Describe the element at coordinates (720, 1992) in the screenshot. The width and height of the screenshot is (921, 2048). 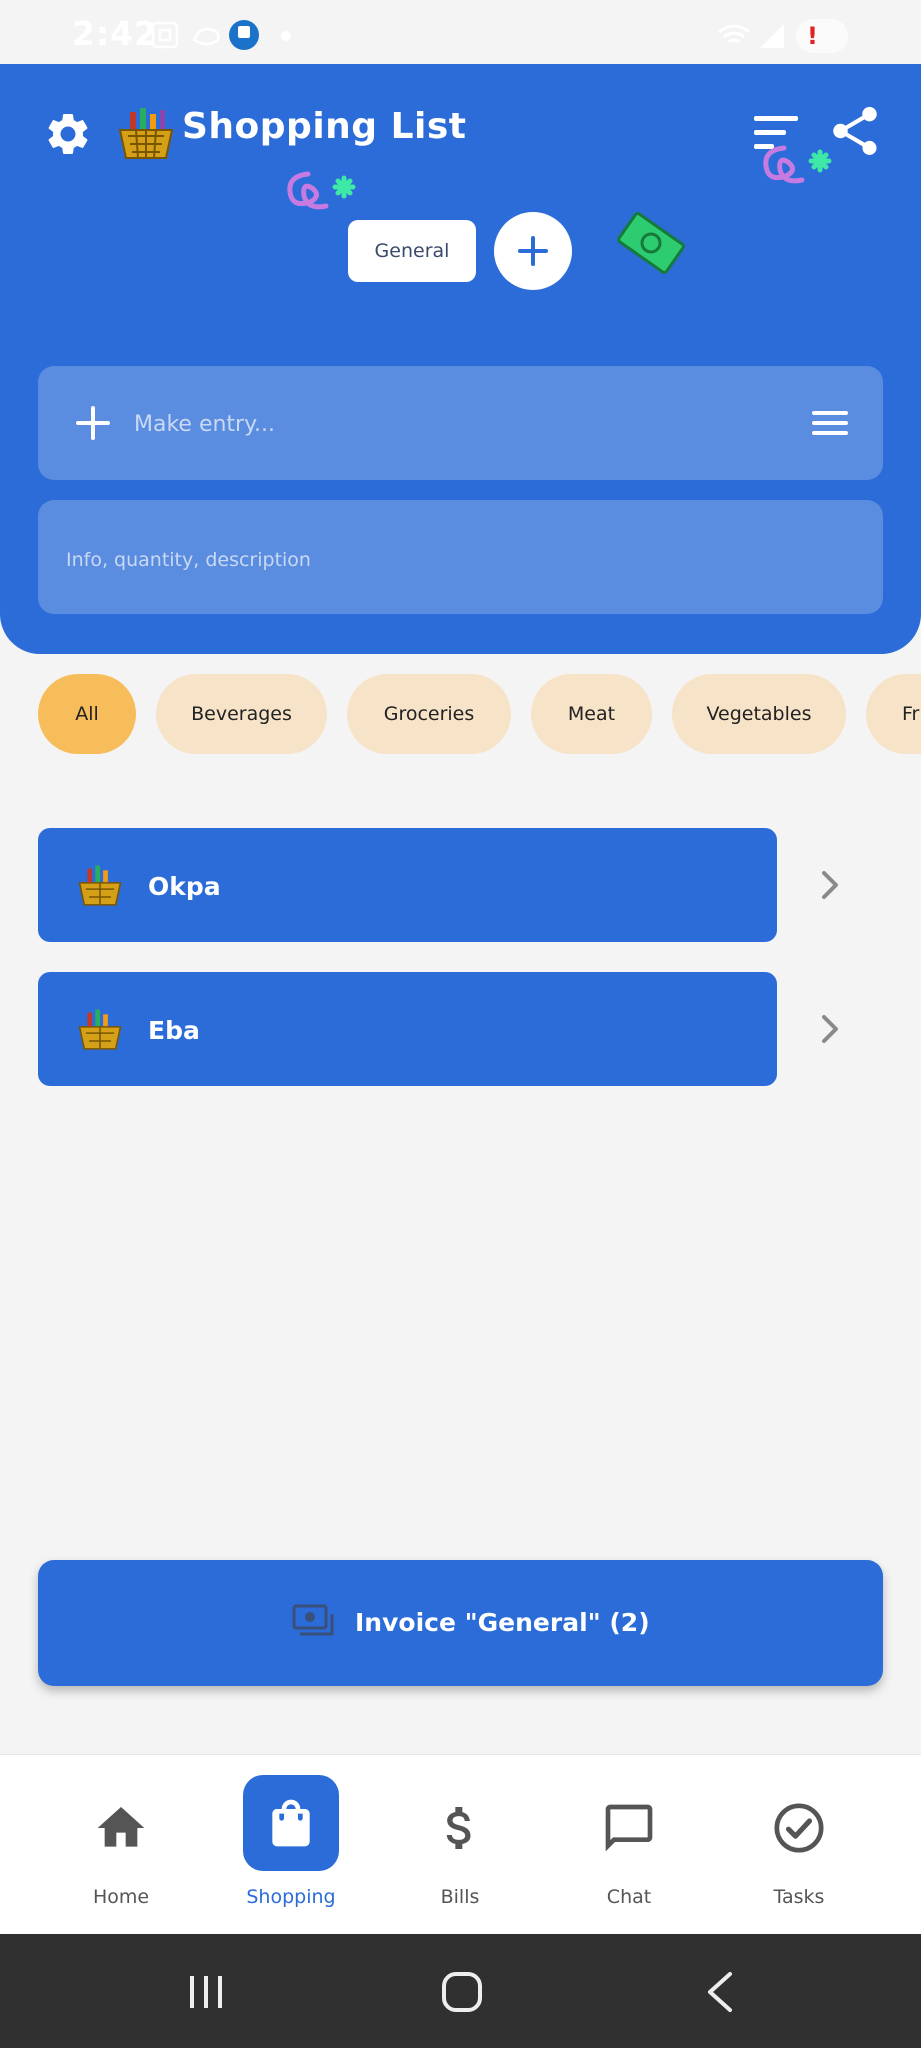
I see `back-icon` at that location.